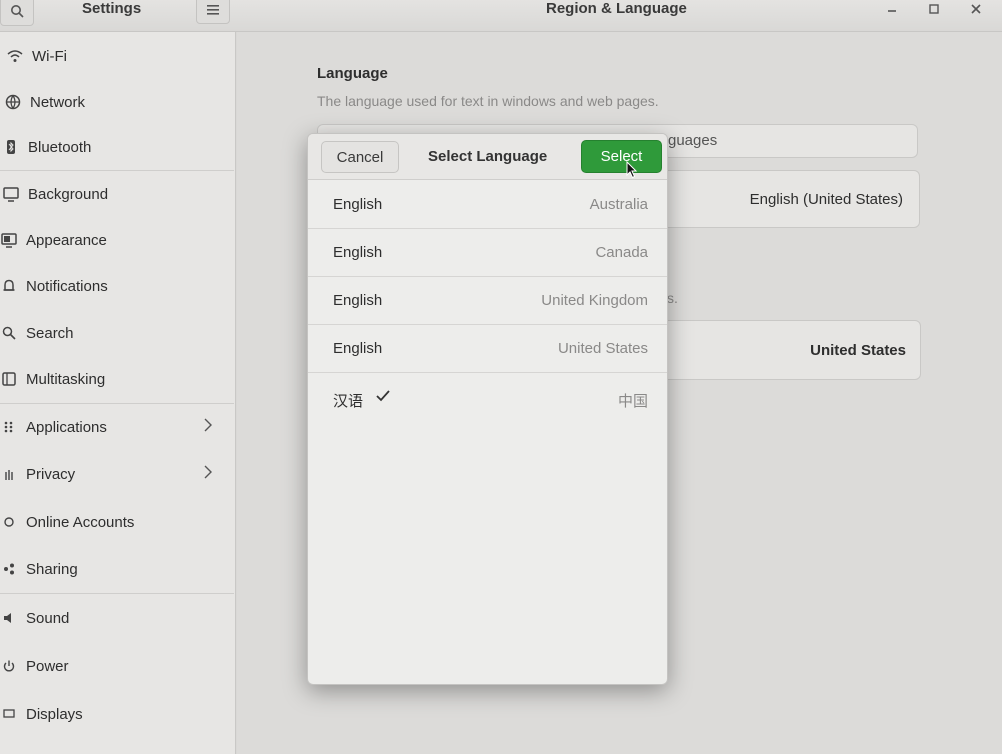 Image resolution: width=1002 pixels, height=754 pixels. What do you see at coordinates (66, 240) in the screenshot?
I see `sidebar-item-label: Appearance` at bounding box center [66, 240].